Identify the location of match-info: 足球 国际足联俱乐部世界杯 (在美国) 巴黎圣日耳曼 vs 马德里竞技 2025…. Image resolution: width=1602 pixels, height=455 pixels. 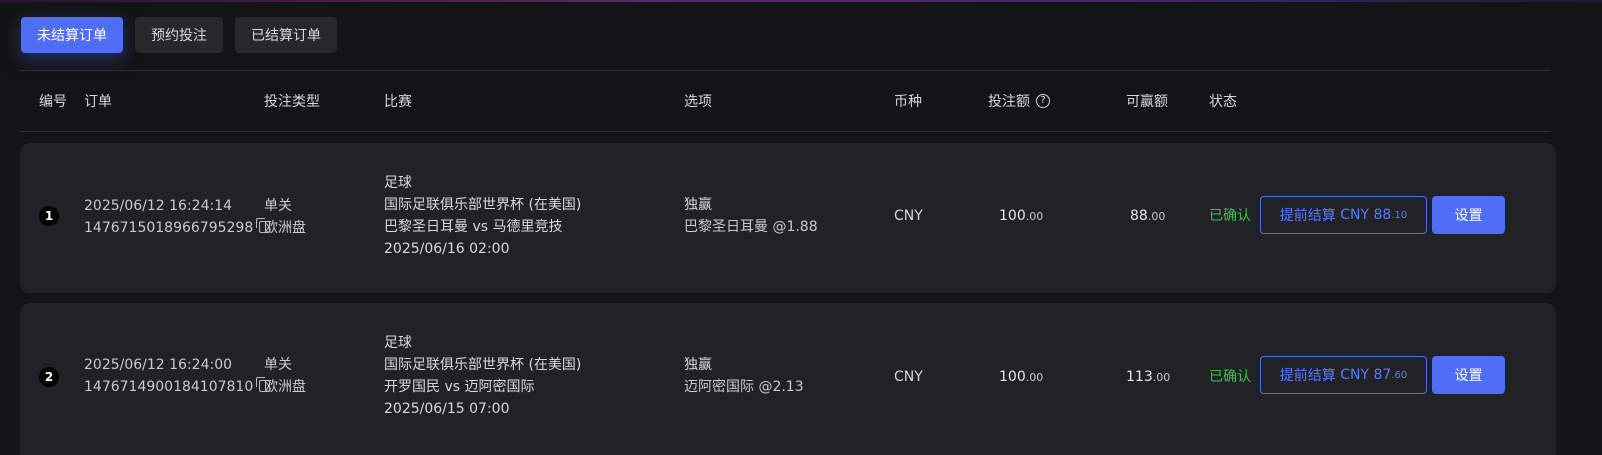
(482, 216).